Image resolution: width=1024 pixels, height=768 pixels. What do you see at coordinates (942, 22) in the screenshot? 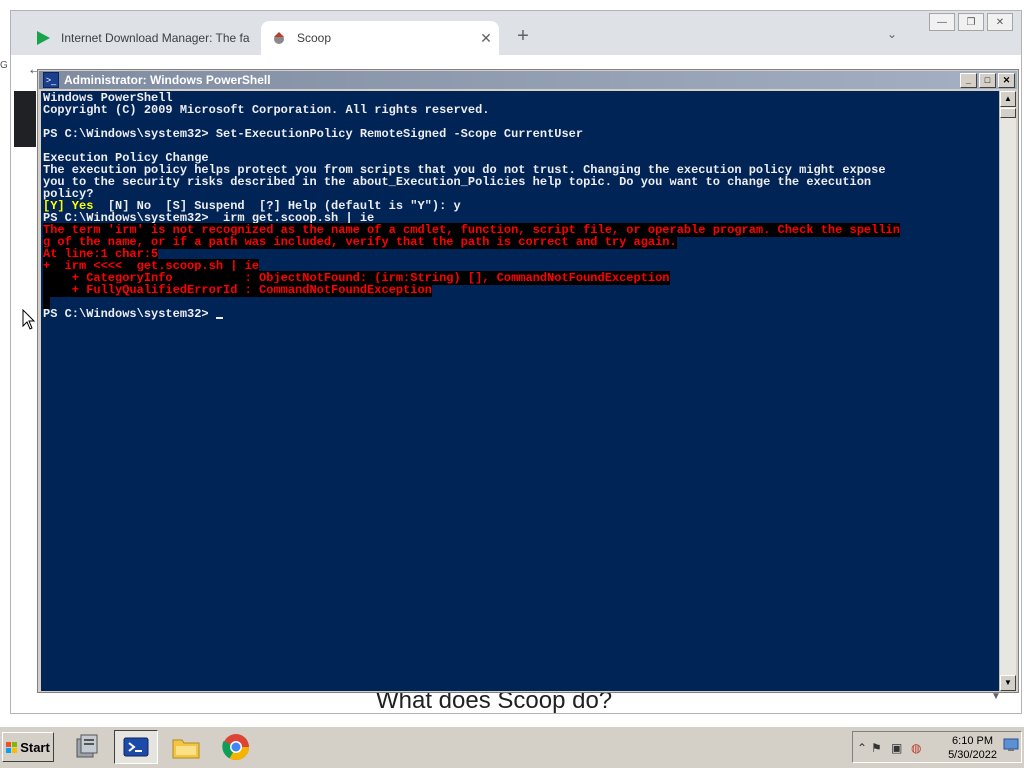
I see `minimize-icon: —` at bounding box center [942, 22].